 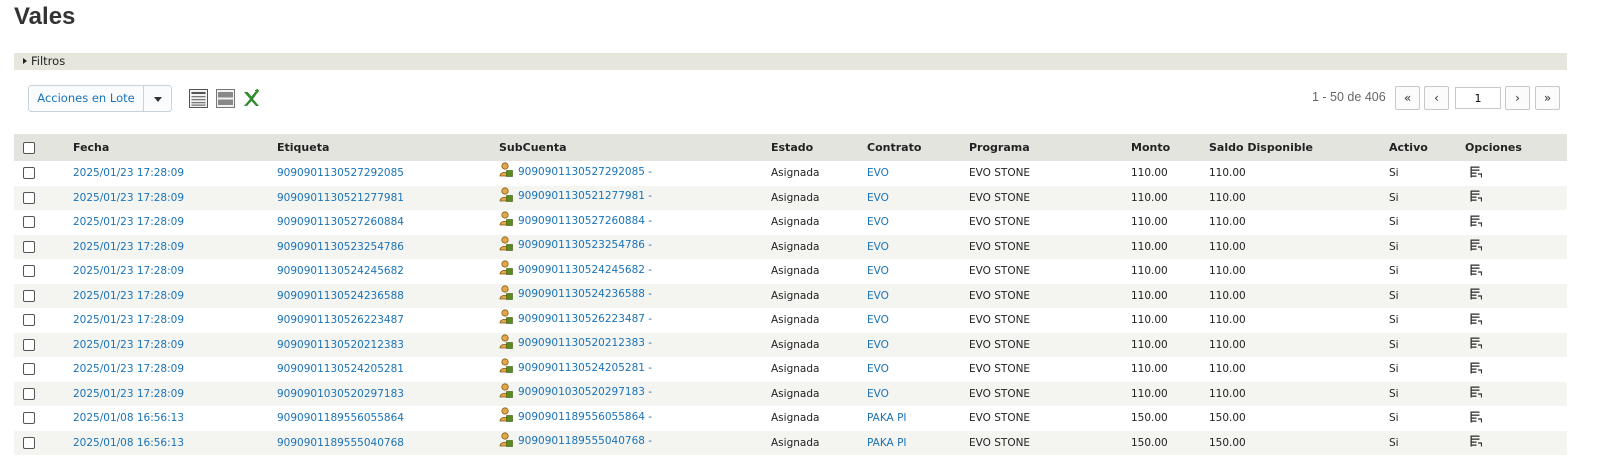 I want to click on last-page-button: », so click(x=1547, y=98).